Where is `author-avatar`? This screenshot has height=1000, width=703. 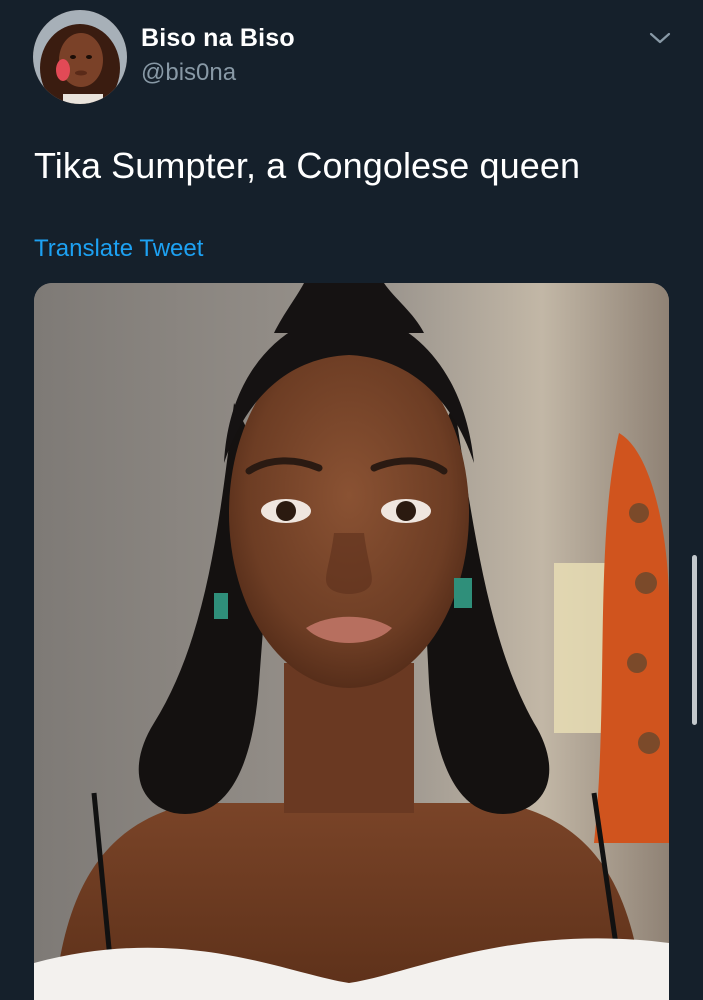 author-avatar is located at coordinates (80, 57).